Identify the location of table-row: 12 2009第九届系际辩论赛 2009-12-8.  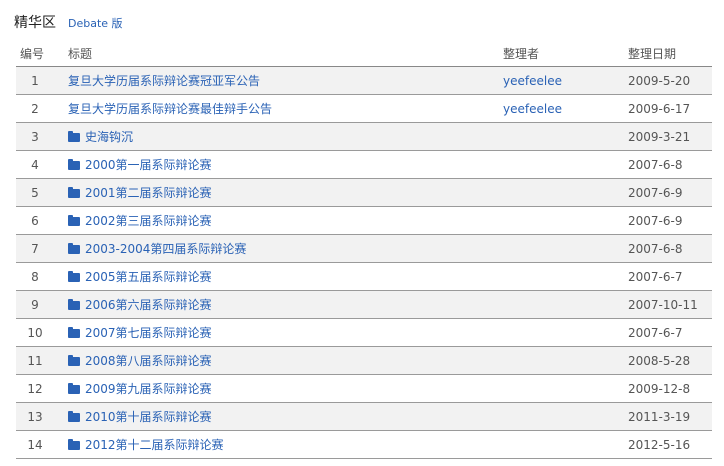
(364, 389).